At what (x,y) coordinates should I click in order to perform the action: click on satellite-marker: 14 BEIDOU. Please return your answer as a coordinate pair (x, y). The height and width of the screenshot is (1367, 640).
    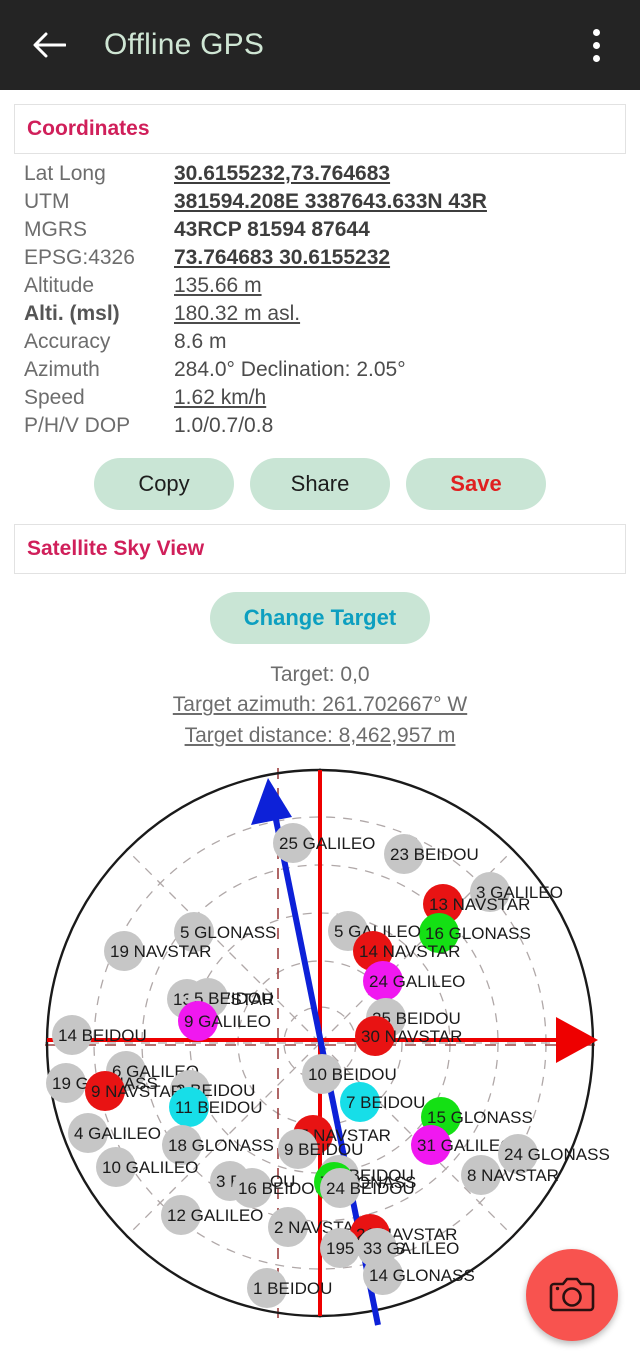
    Looking at the image, I should click on (99, 1035).